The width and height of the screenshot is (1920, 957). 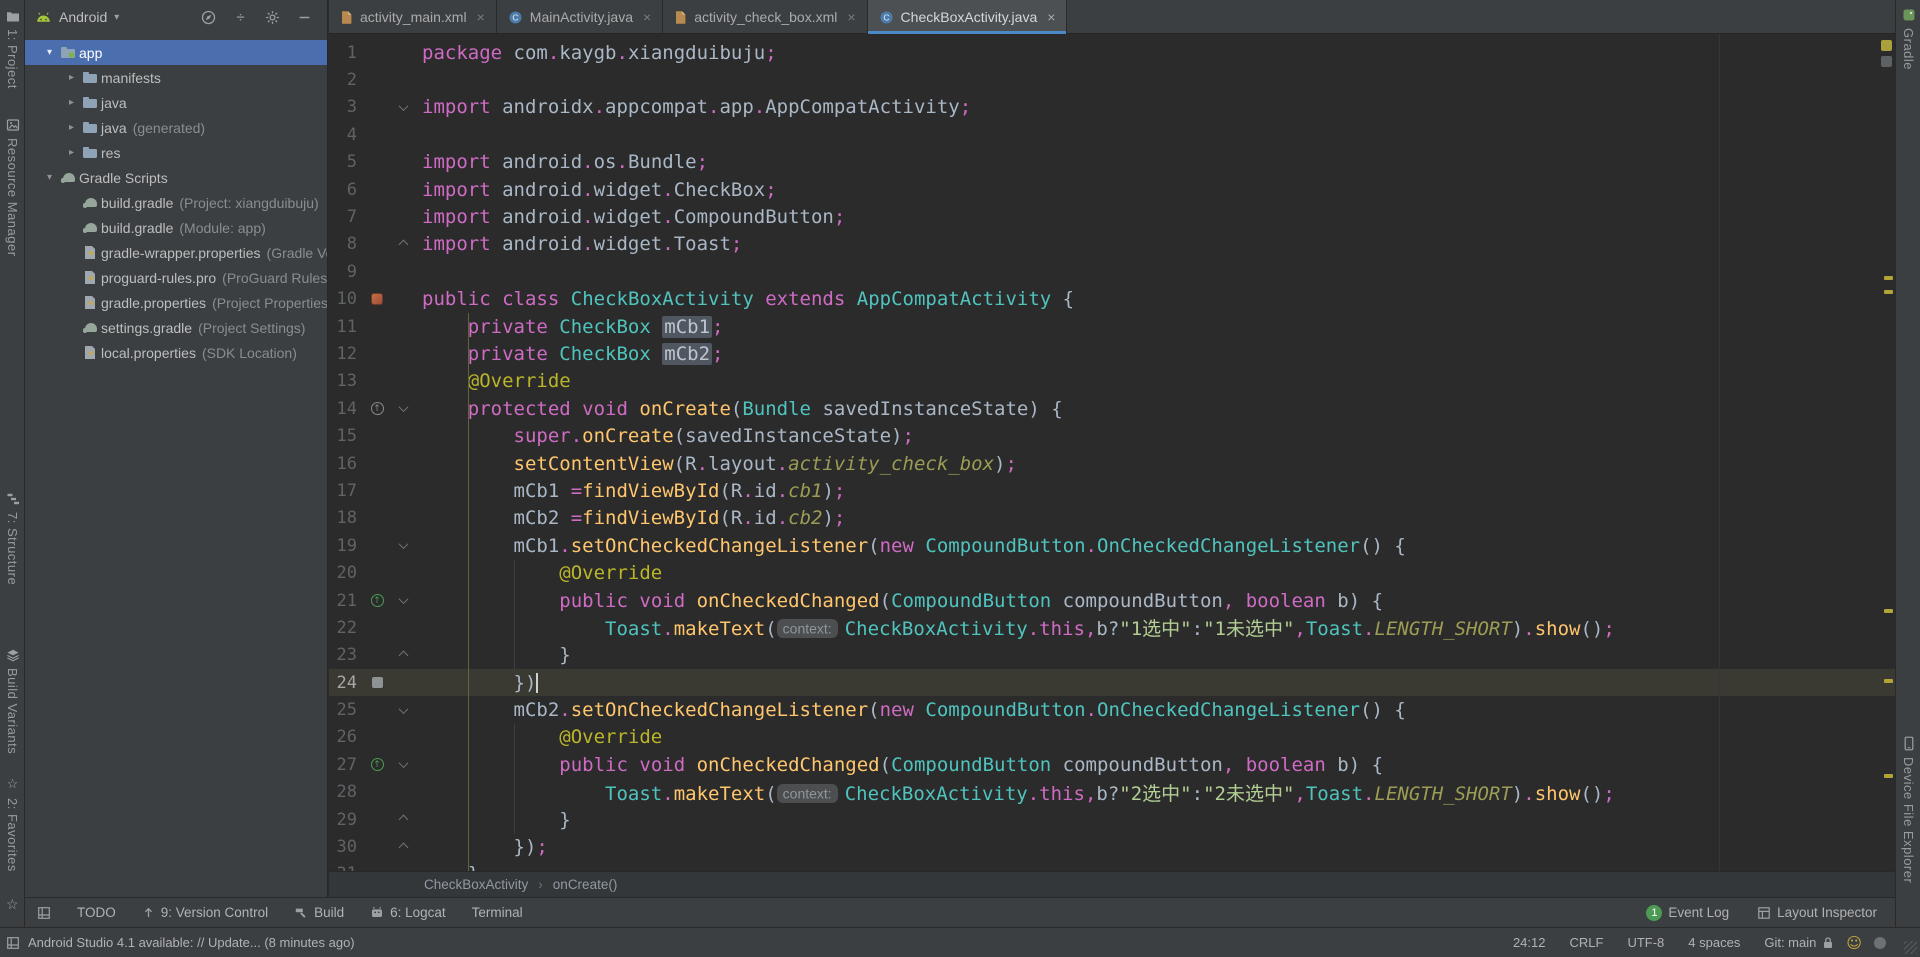 What do you see at coordinates (377, 409) in the screenshot?
I see `overrides-marker-icon: ↑` at bounding box center [377, 409].